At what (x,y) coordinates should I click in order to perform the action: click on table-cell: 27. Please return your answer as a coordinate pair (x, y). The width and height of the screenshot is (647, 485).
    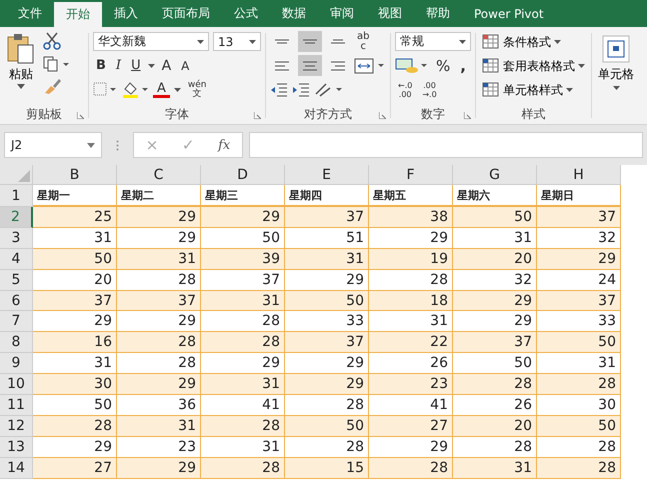
    Looking at the image, I should click on (411, 426).